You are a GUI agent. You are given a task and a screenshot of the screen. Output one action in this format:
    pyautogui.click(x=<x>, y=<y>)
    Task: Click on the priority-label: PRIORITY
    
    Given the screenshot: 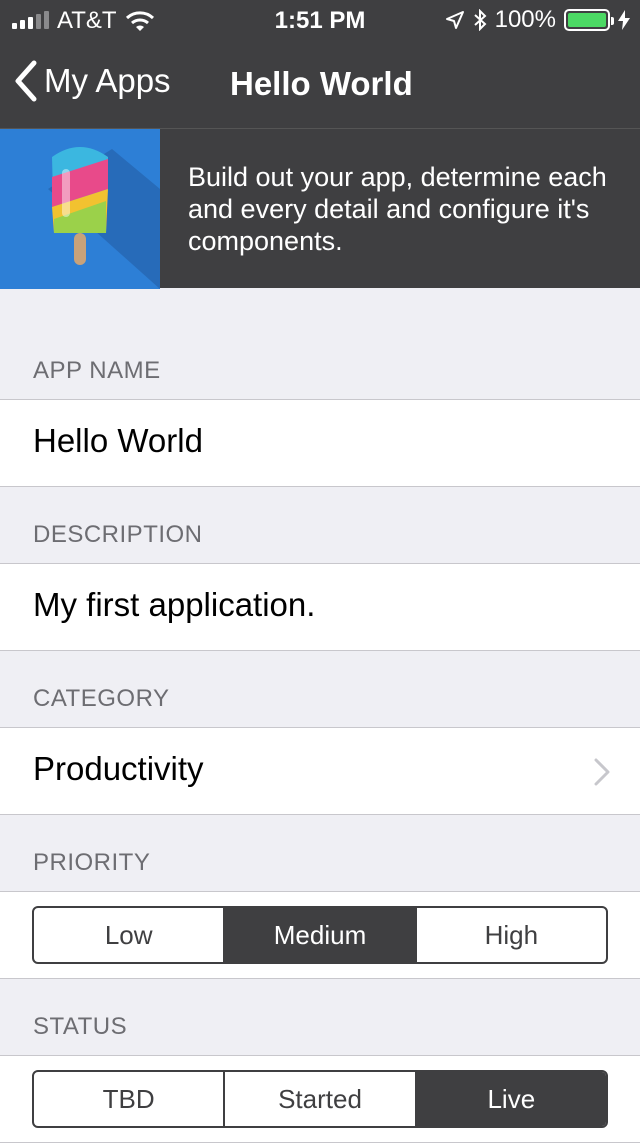 What is the action you would take?
    pyautogui.click(x=92, y=862)
    